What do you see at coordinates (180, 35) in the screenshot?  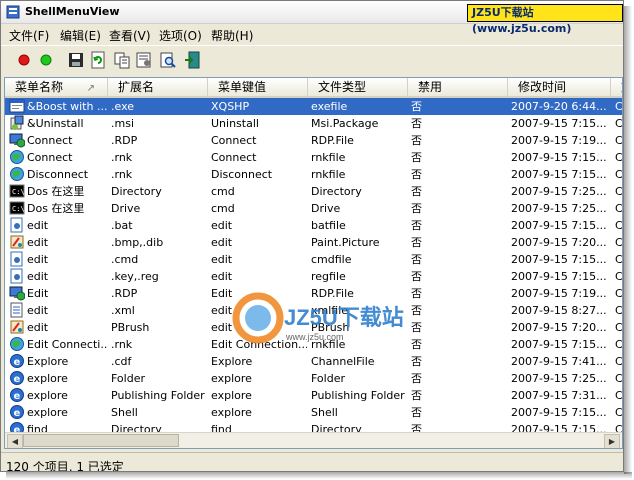 I see `menu-options: 选项(O)` at bounding box center [180, 35].